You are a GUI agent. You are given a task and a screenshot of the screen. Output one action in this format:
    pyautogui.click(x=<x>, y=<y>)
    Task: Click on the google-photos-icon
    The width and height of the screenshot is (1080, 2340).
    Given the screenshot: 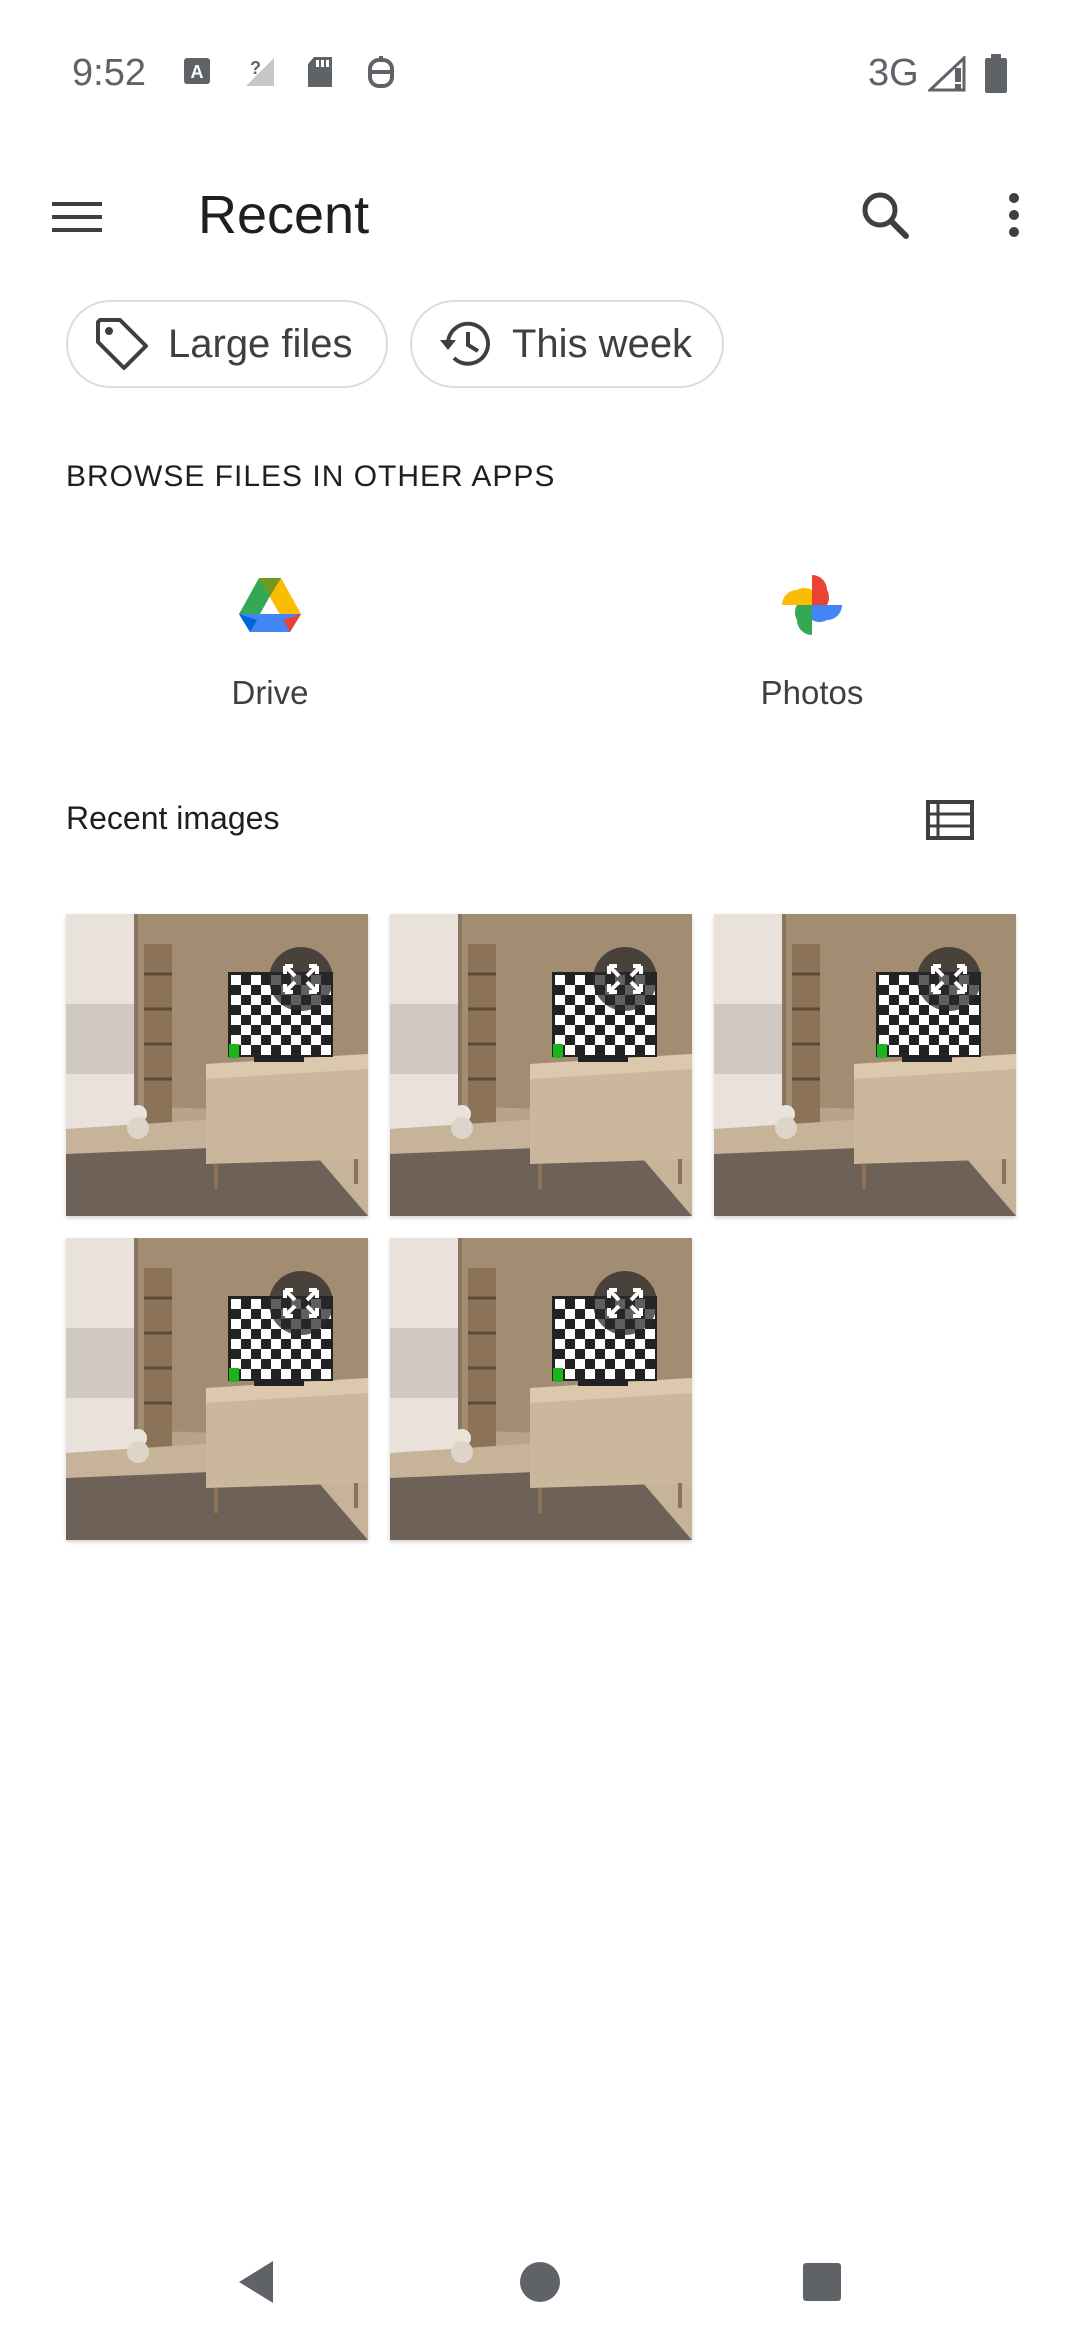 What is the action you would take?
    pyautogui.click(x=812, y=605)
    